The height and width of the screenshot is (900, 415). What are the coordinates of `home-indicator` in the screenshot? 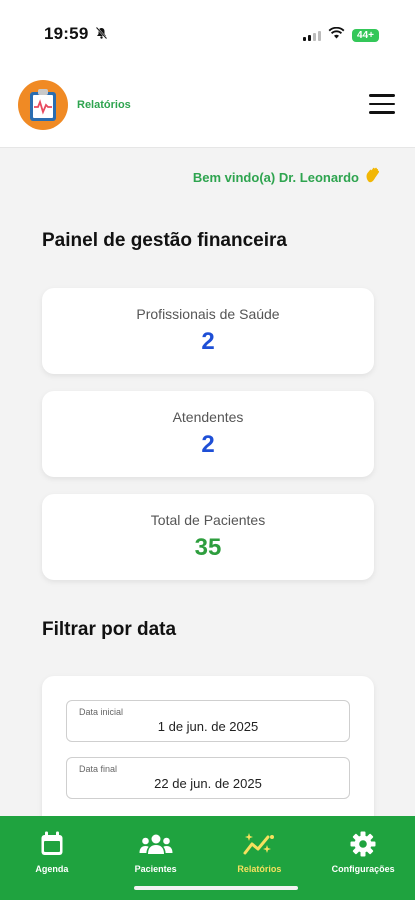 It's located at (216, 888).